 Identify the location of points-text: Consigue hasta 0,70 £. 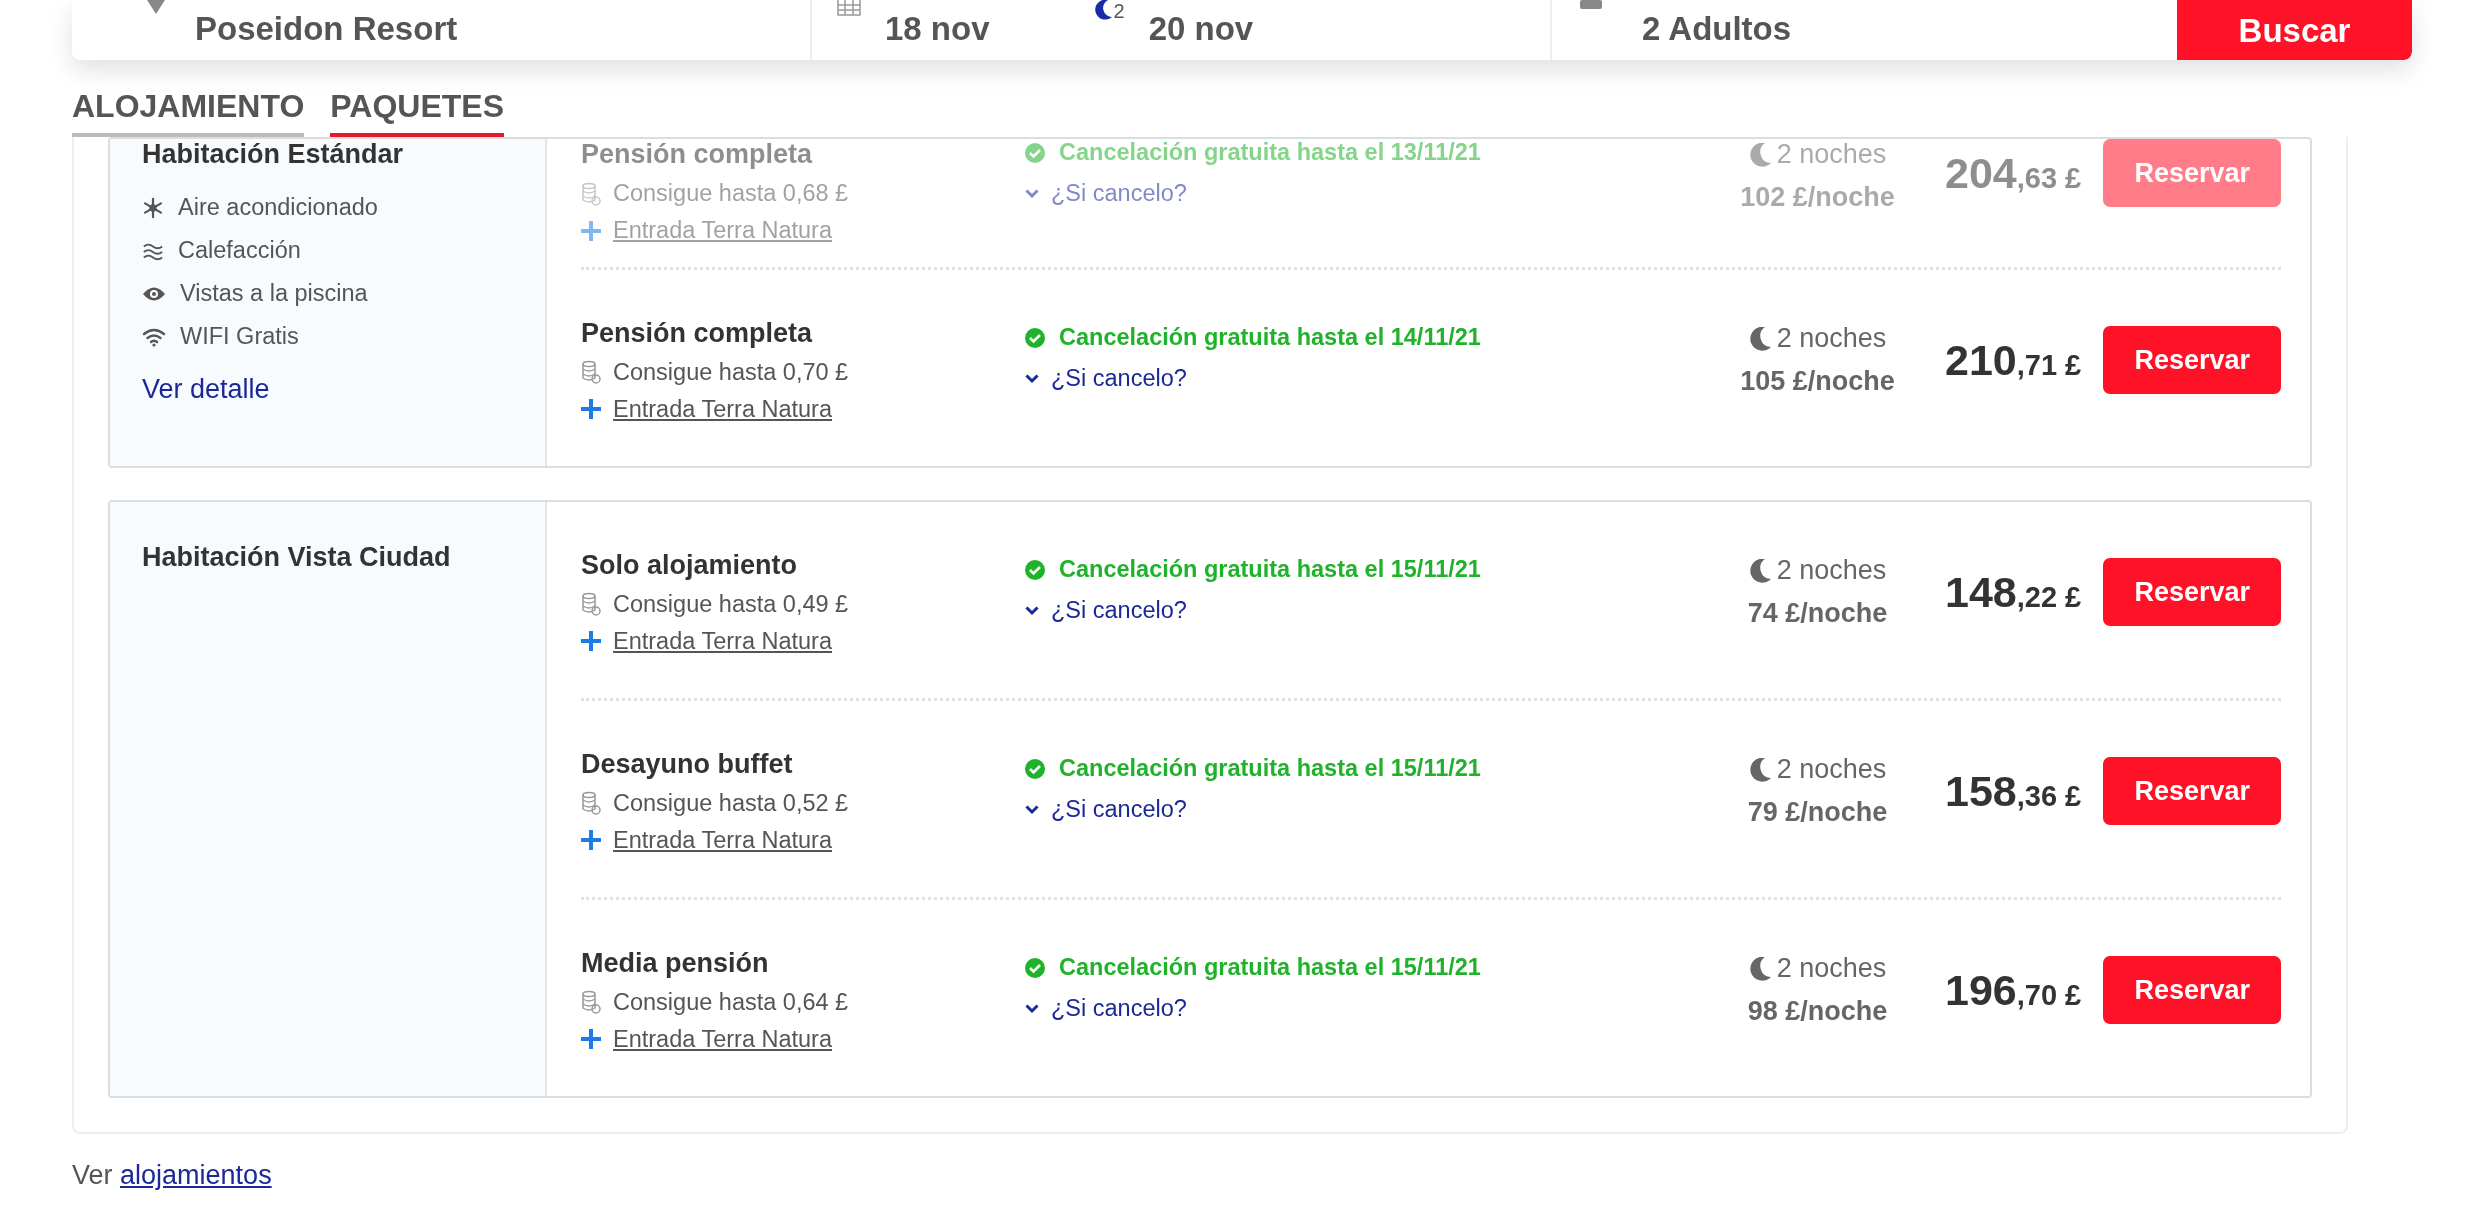
(731, 372).